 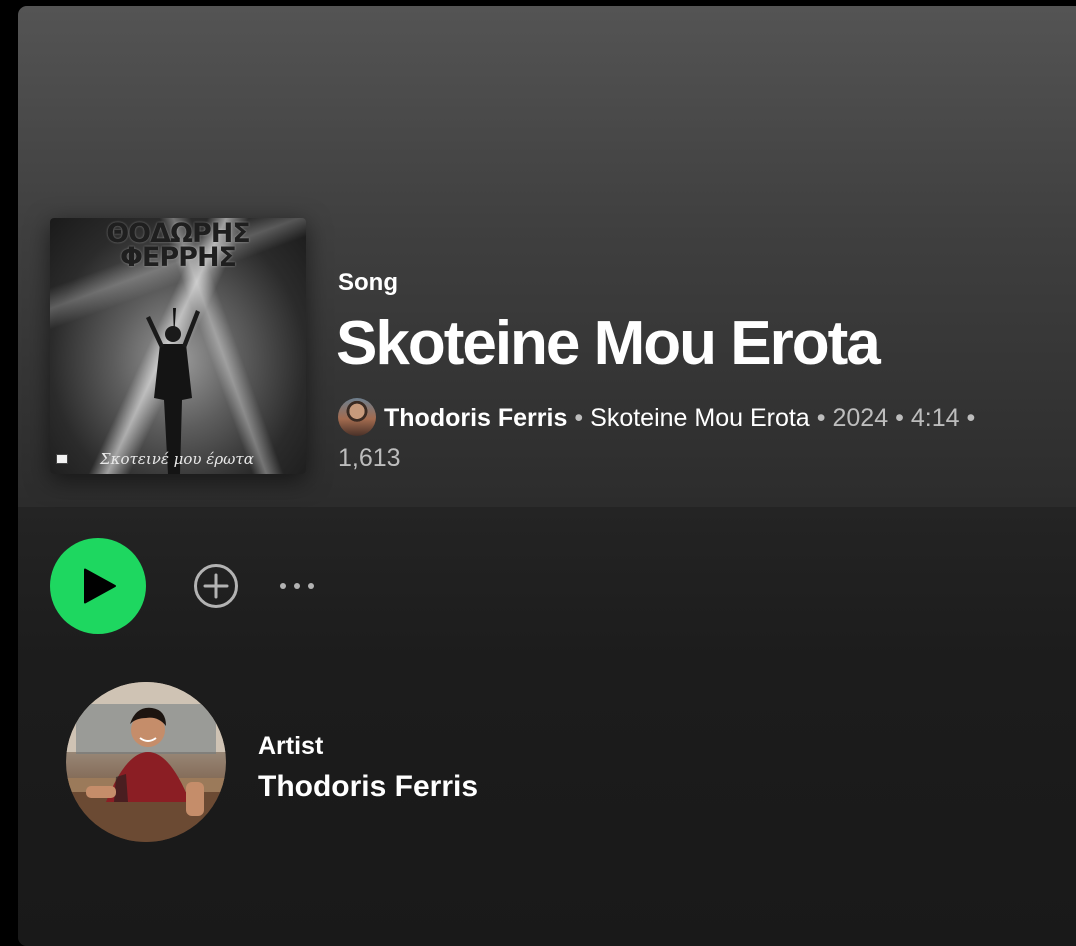 What do you see at coordinates (935, 418) in the screenshot?
I see `track-duration: 4:14` at bounding box center [935, 418].